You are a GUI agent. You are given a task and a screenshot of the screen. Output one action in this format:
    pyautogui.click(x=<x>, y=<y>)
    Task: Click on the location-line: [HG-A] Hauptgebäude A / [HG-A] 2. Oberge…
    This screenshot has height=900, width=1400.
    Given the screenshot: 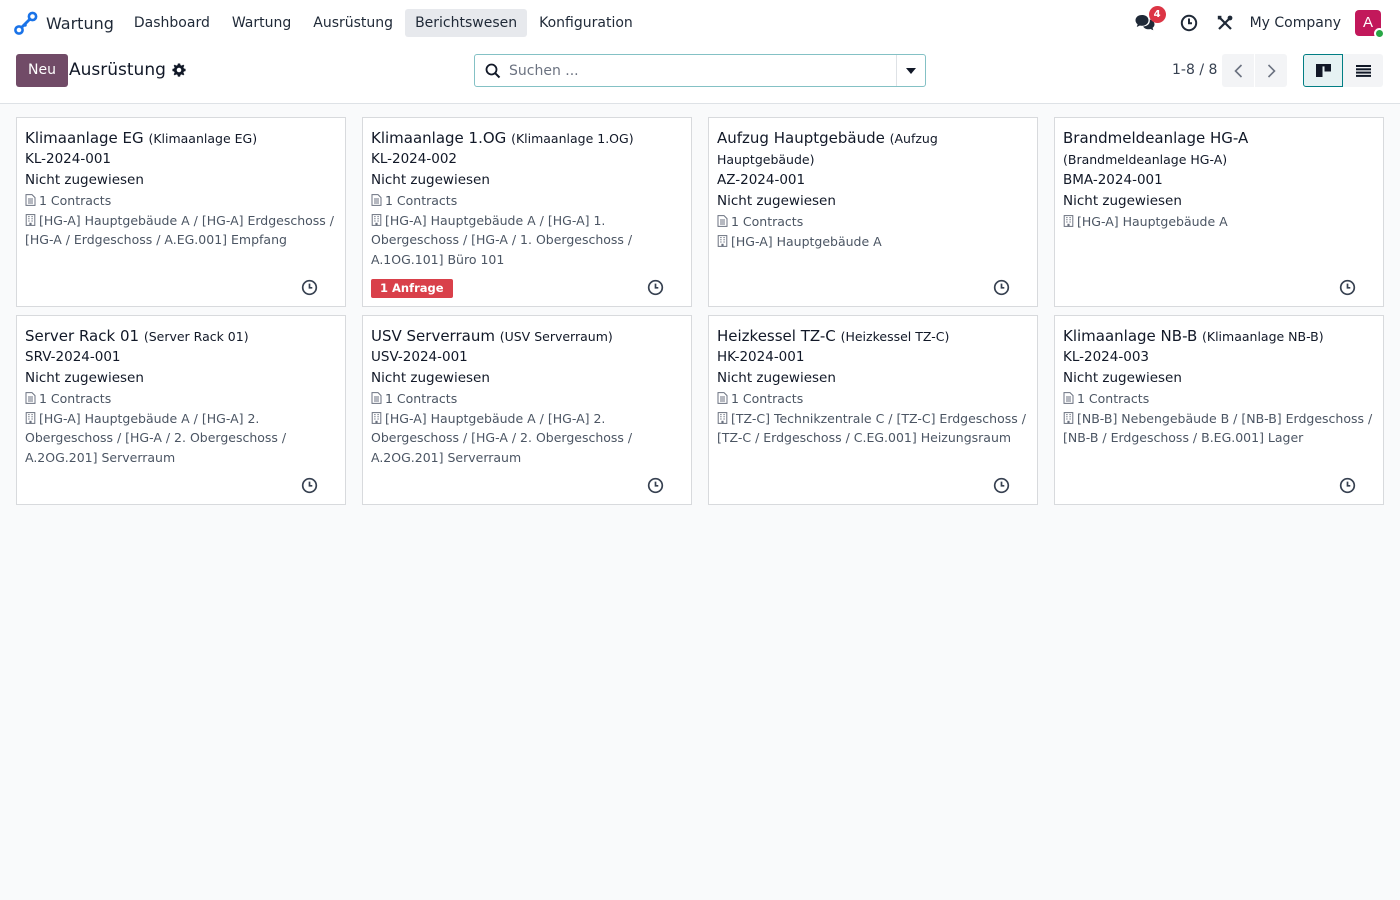 What is the action you would take?
    pyautogui.click(x=181, y=438)
    